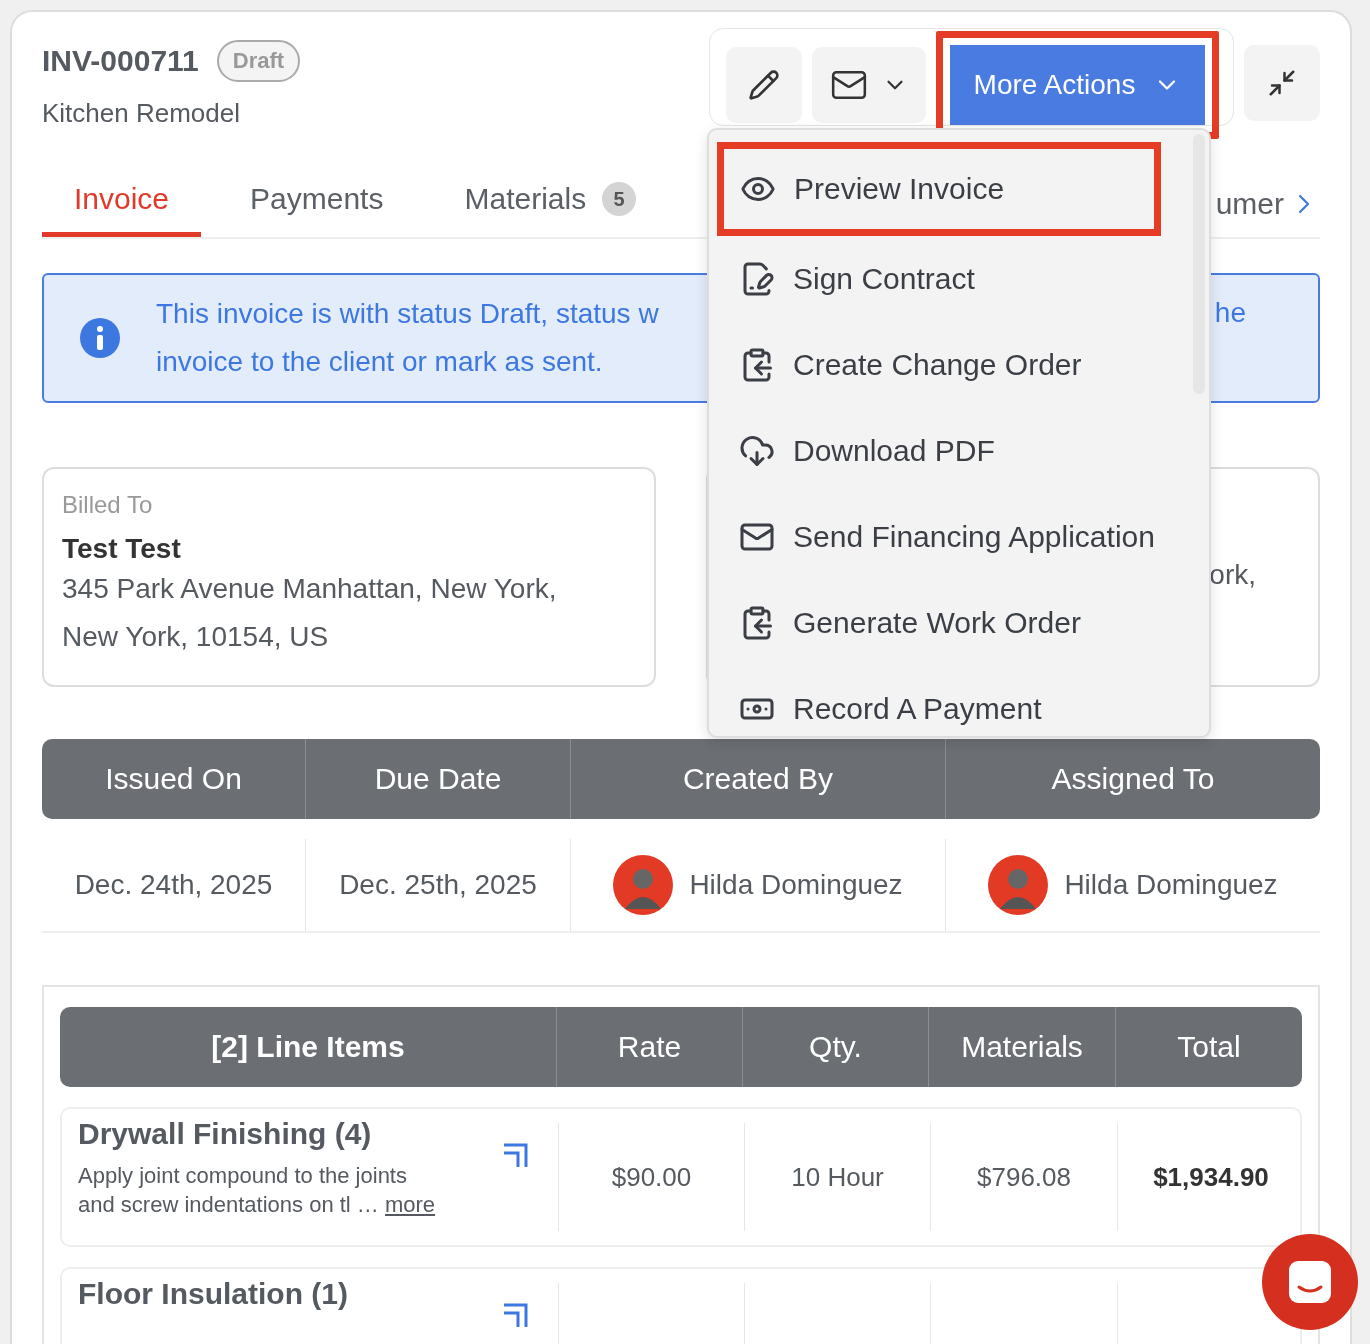 The height and width of the screenshot is (1344, 1370). Describe the element at coordinates (141, 113) in the screenshot. I see `project-name: Kitchen Remodel` at that location.